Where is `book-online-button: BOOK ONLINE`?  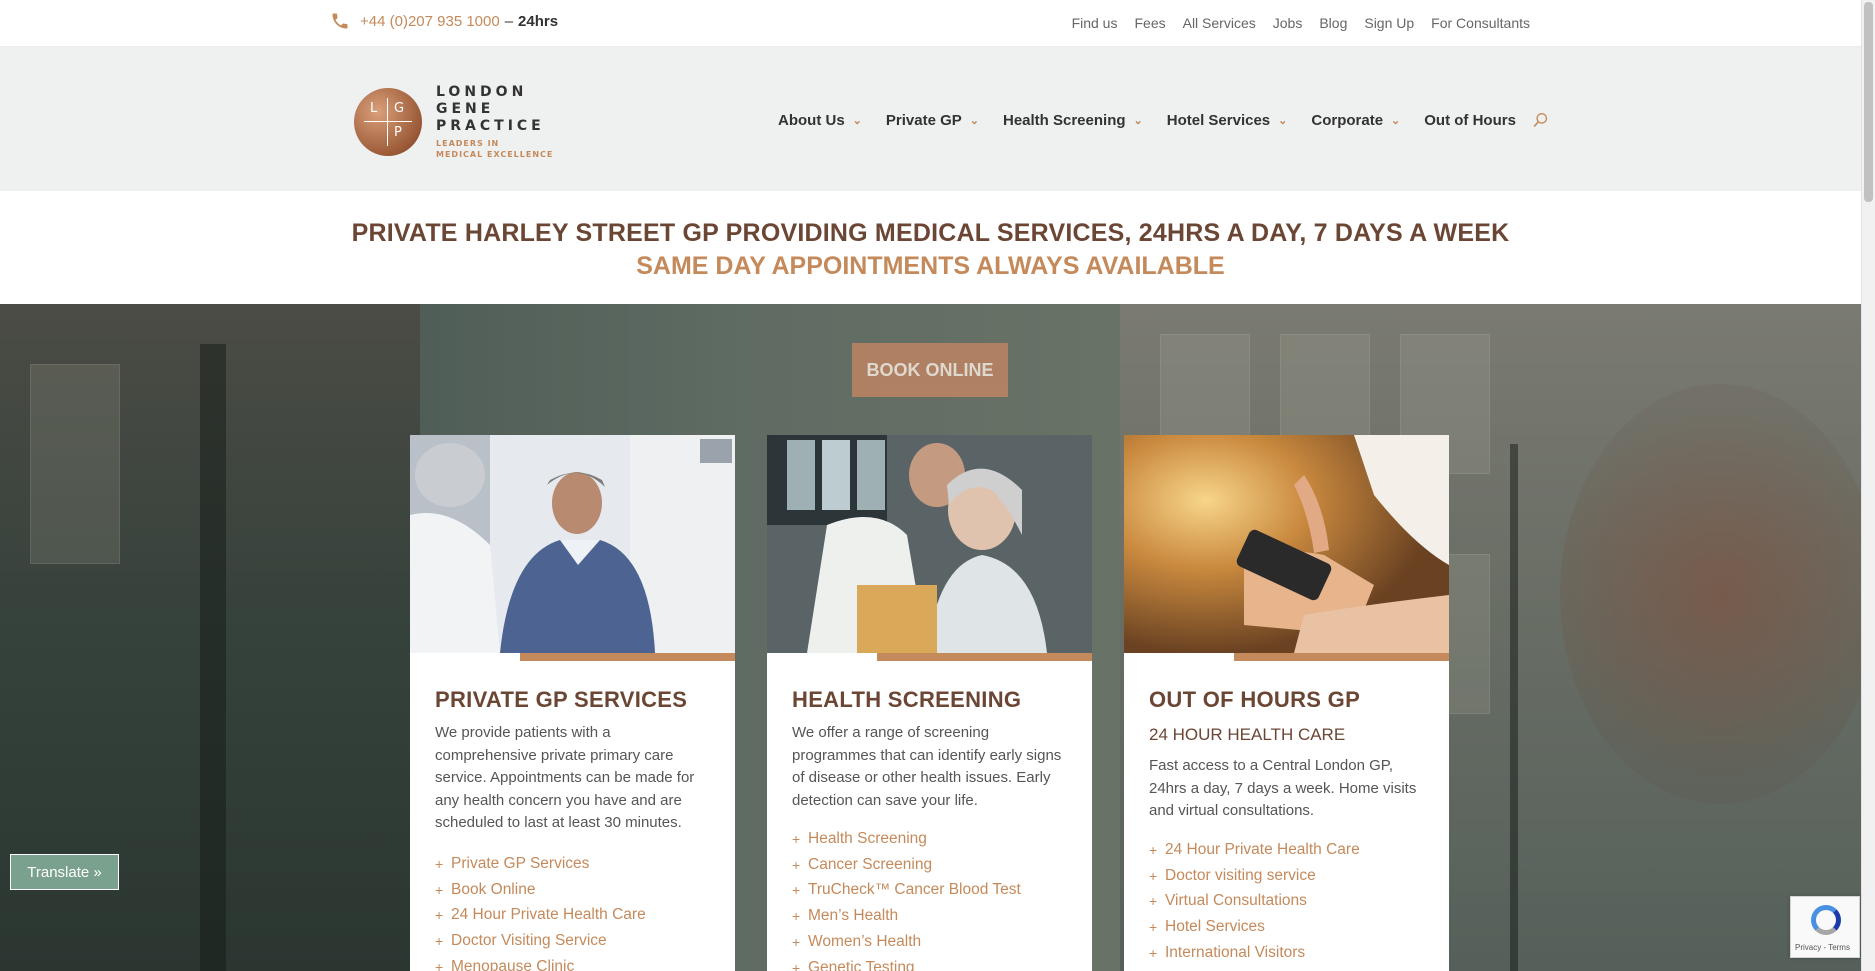
book-online-button: BOOK ONLINE is located at coordinates (930, 370).